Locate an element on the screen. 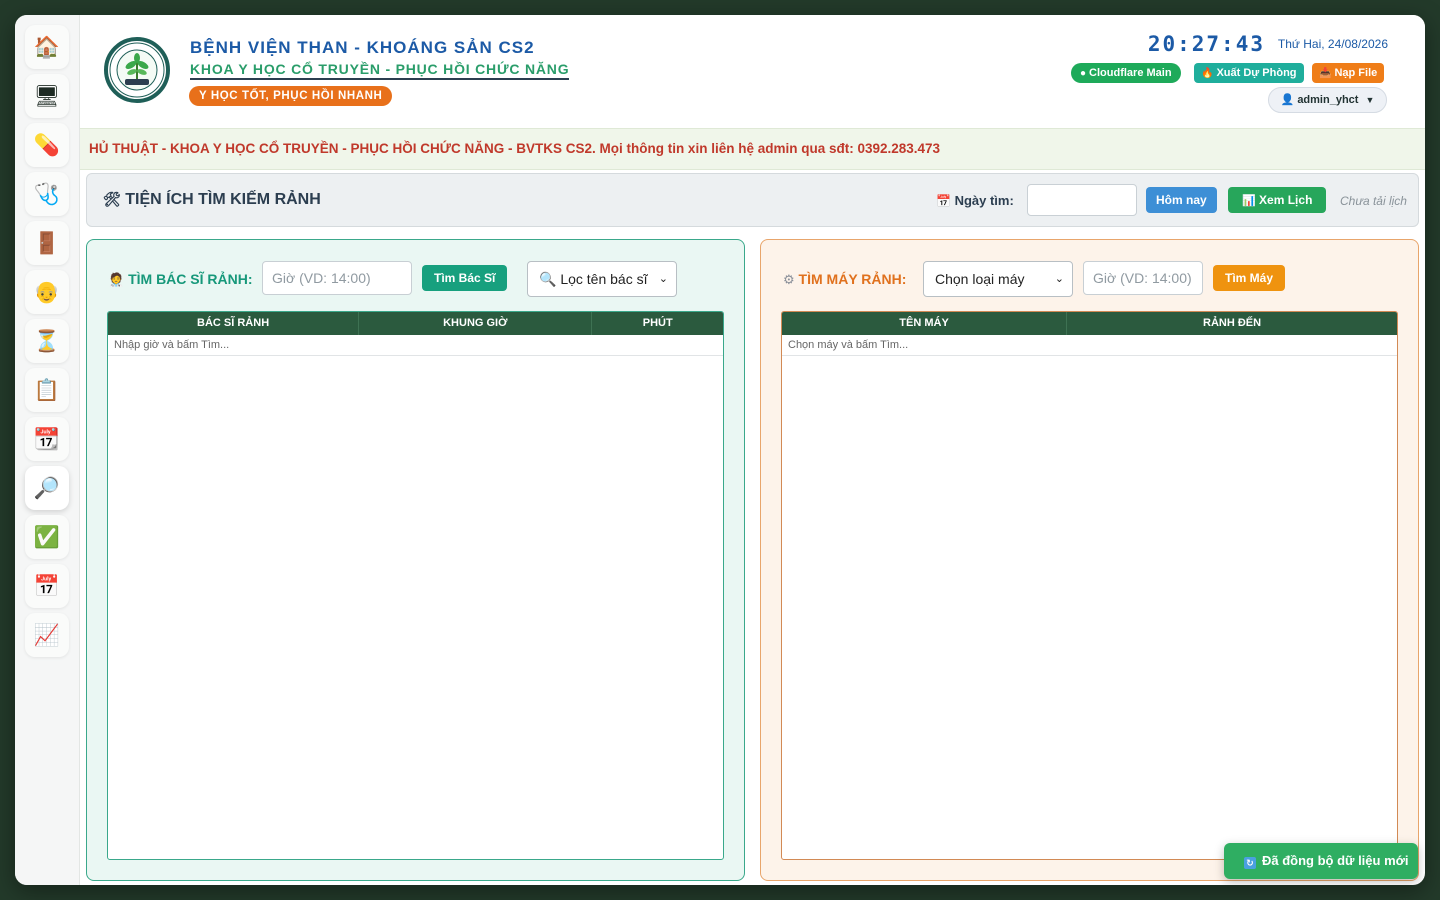  view-schedule-label: Xem Lịch is located at coordinates (1286, 200).